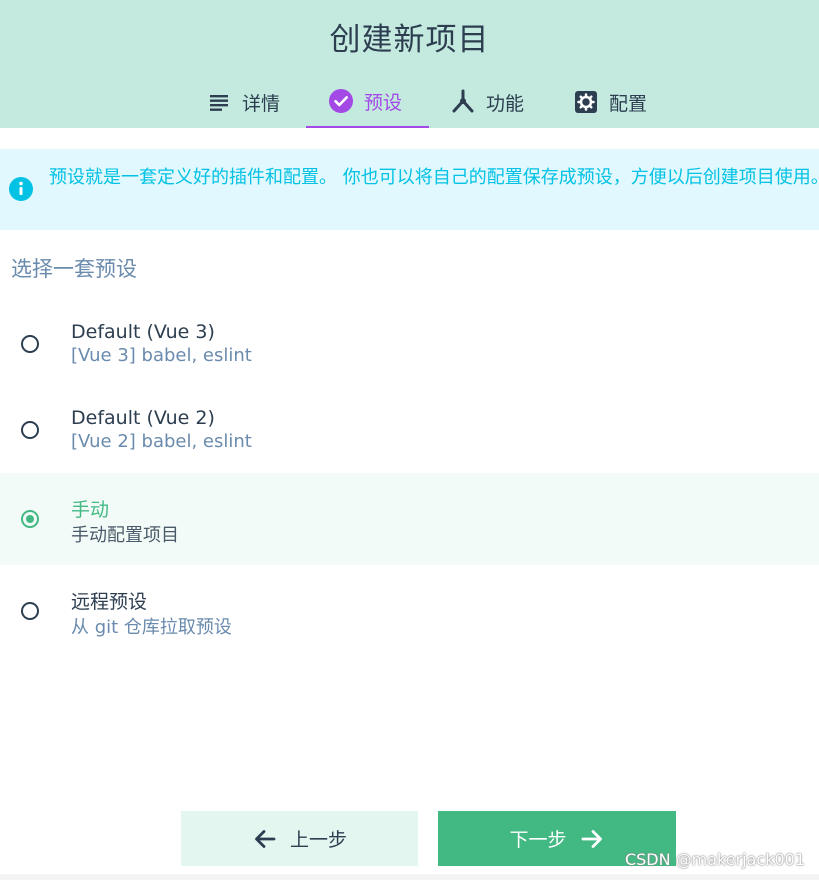 The height and width of the screenshot is (880, 819). I want to click on tab-presets-label: 预设, so click(383, 102).